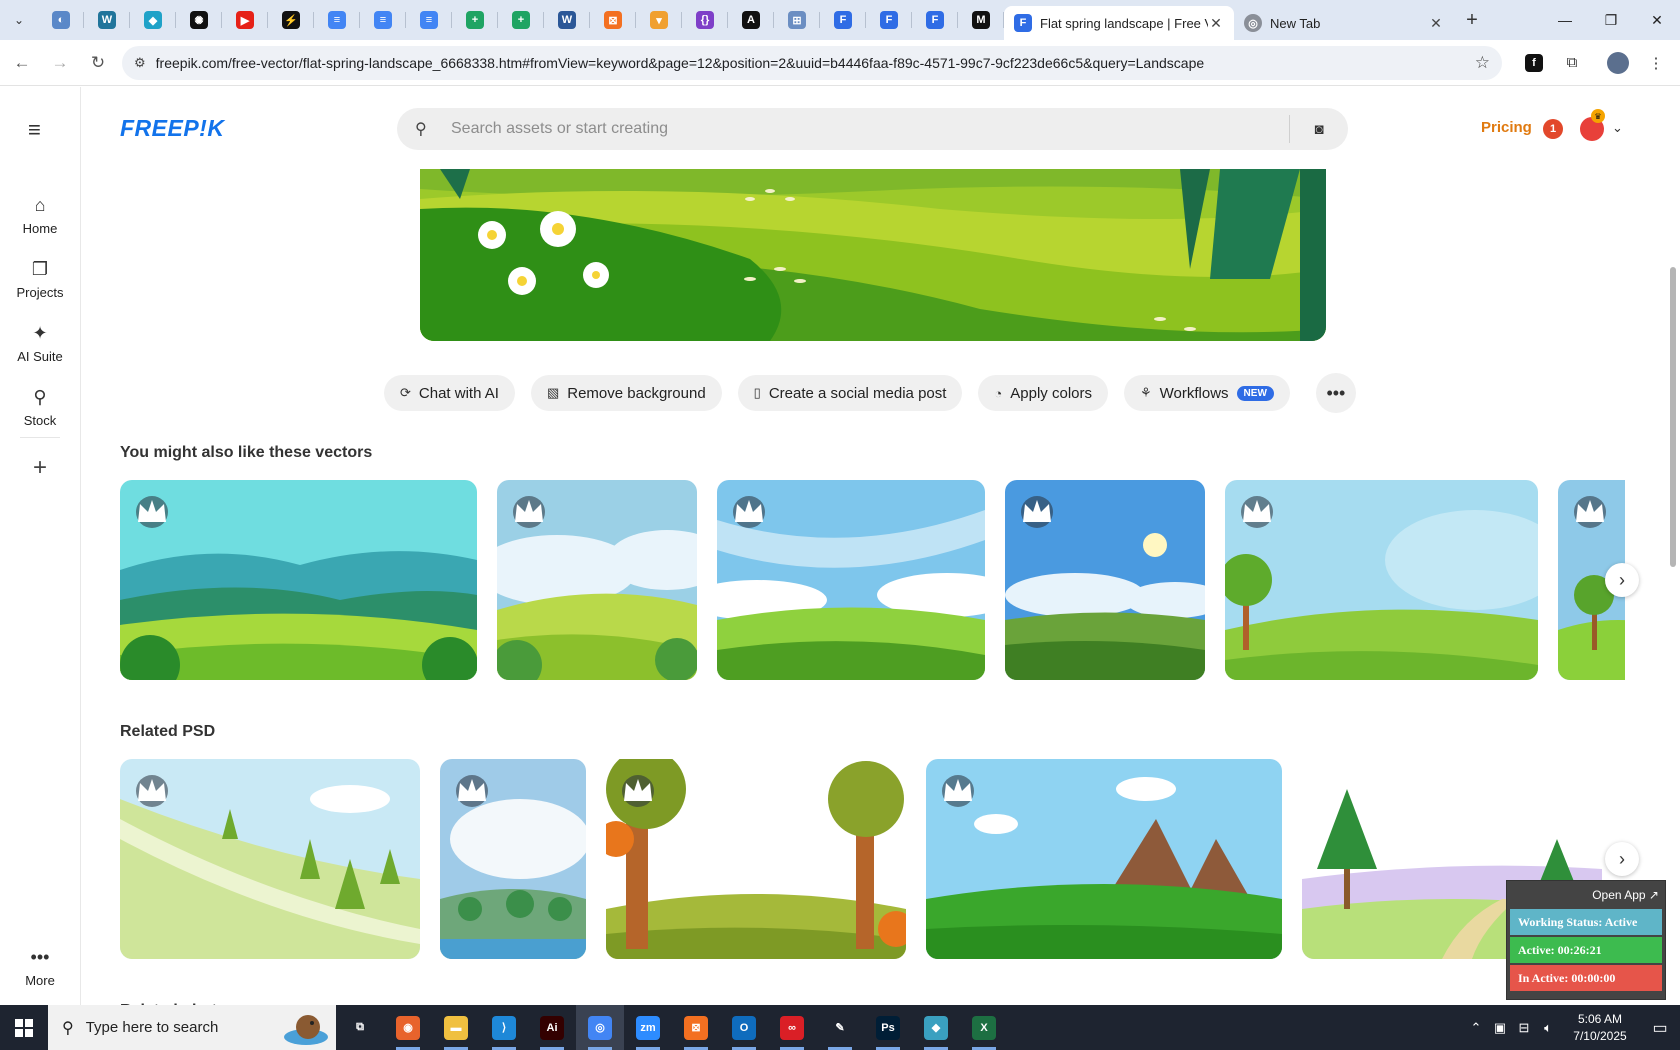 This screenshot has height=1050, width=1680. I want to click on taskbar-app: zm, so click(648, 1027).